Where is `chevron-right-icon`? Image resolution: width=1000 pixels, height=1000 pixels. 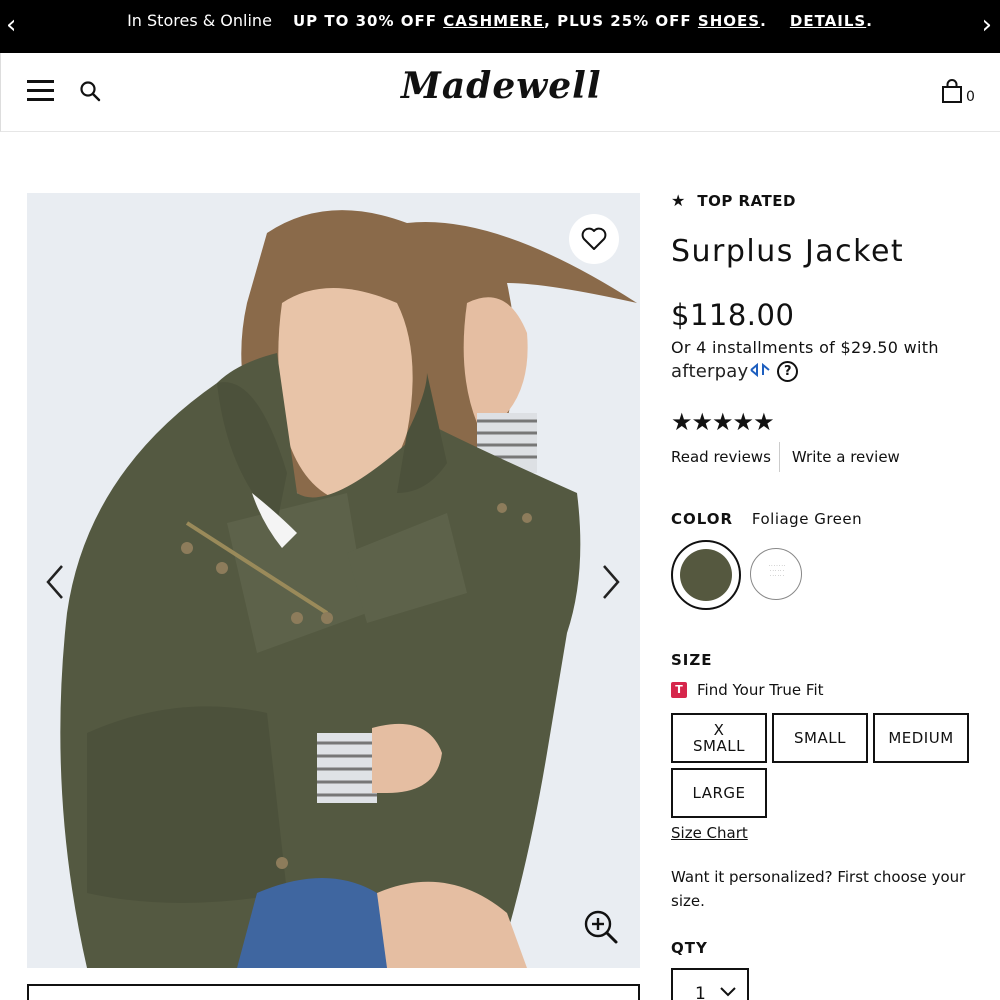 chevron-right-icon is located at coordinates (611, 582).